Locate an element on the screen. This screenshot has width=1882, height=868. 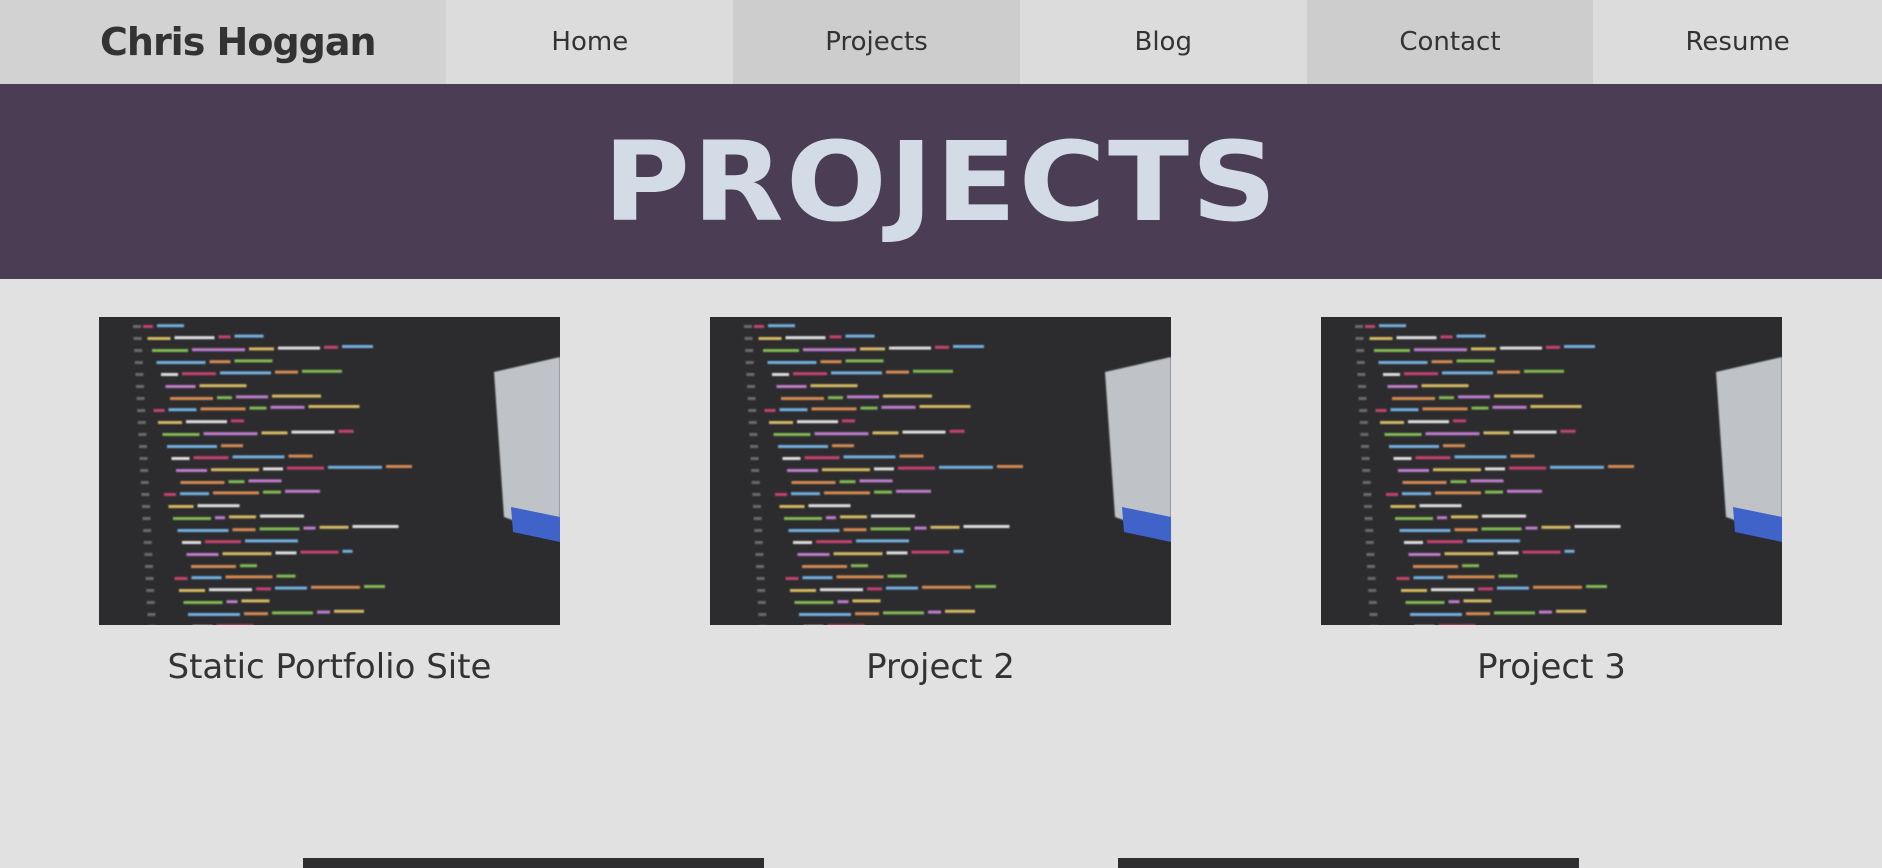
project-card: Static Portfolio Site is located at coordinates (329, 502).